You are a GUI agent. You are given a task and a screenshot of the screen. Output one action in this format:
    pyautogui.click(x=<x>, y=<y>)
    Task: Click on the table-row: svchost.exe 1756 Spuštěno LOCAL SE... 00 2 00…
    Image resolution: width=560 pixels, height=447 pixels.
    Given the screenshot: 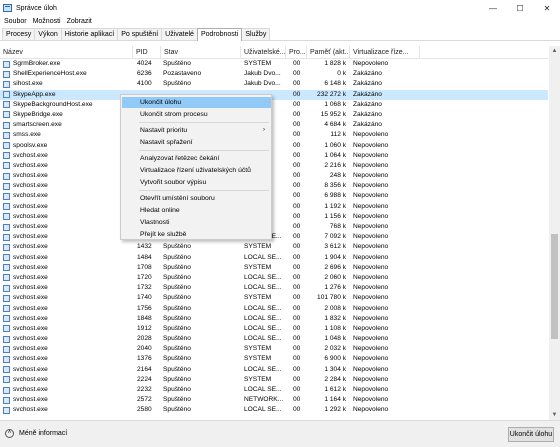 What is the action you would take?
    pyautogui.click(x=274, y=309)
    